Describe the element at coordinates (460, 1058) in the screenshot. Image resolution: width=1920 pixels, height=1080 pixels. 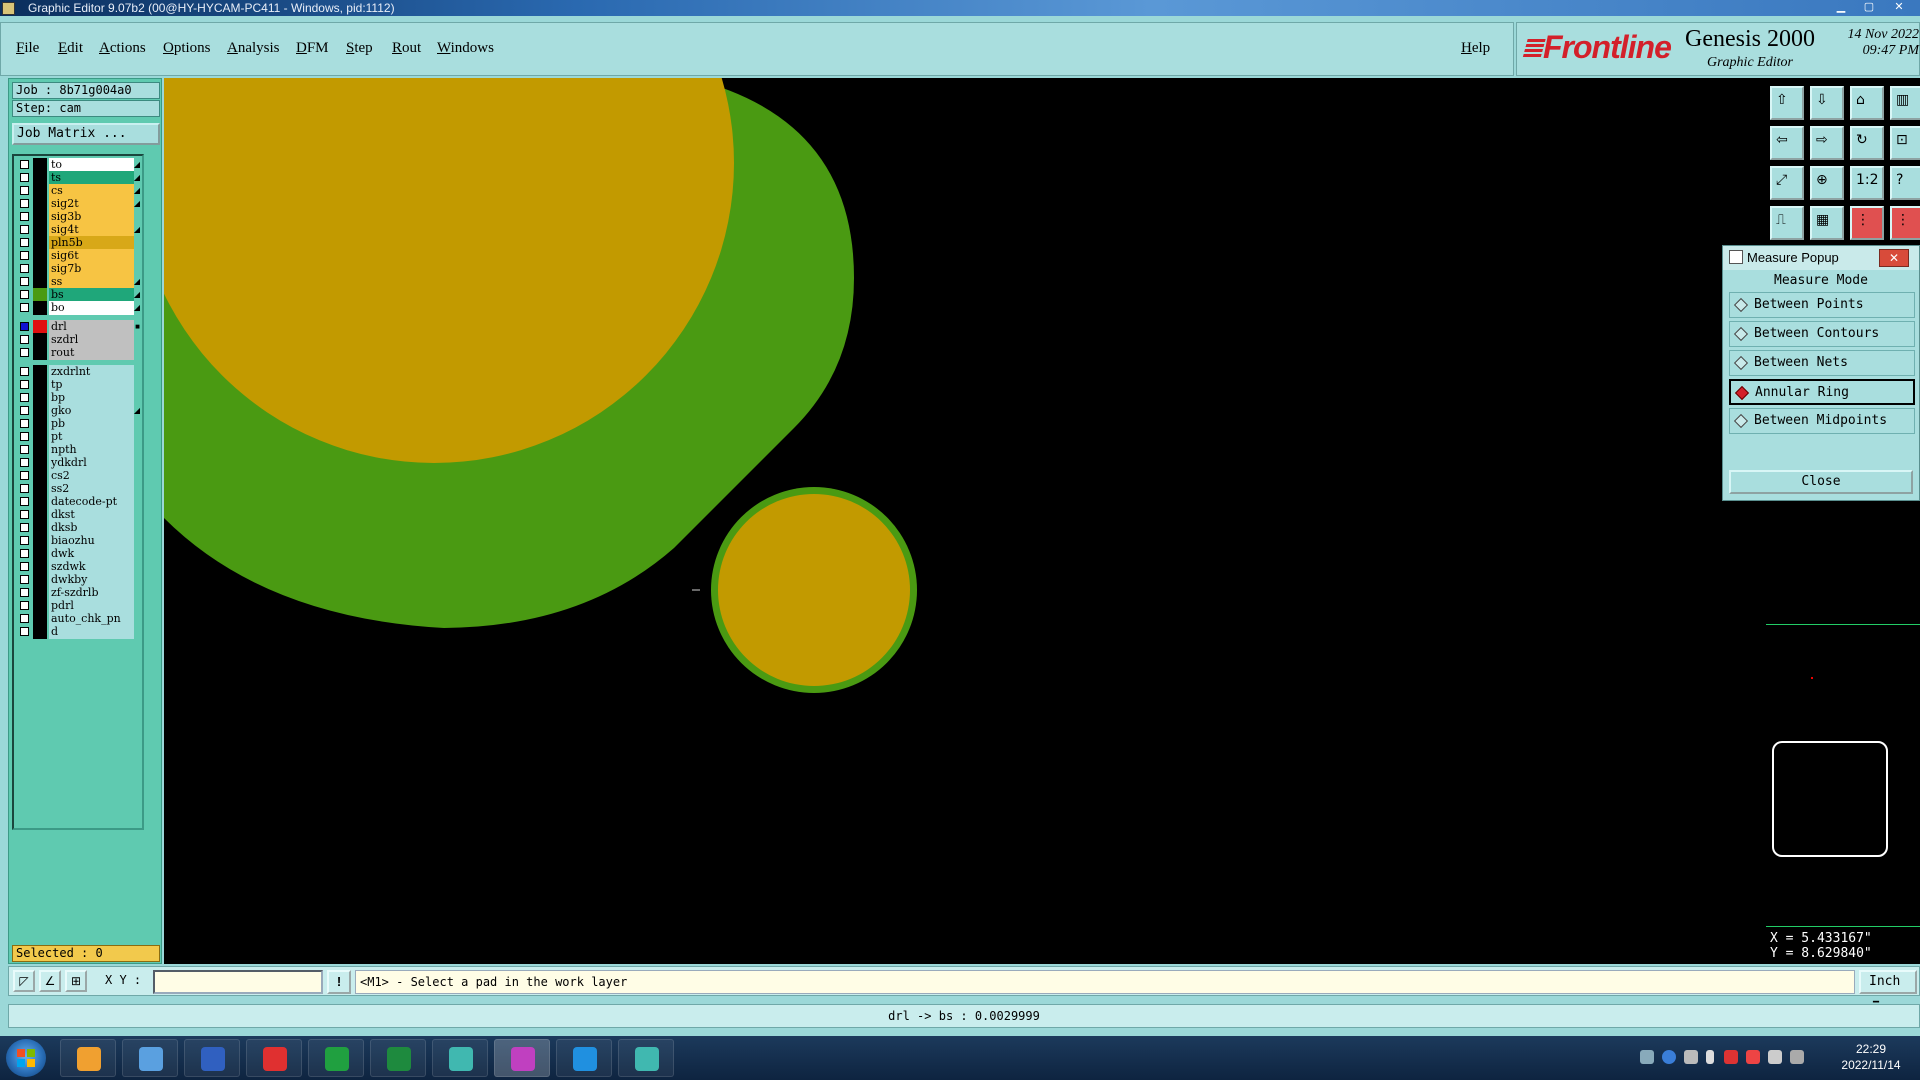
I see `genesis-eye-icon` at that location.